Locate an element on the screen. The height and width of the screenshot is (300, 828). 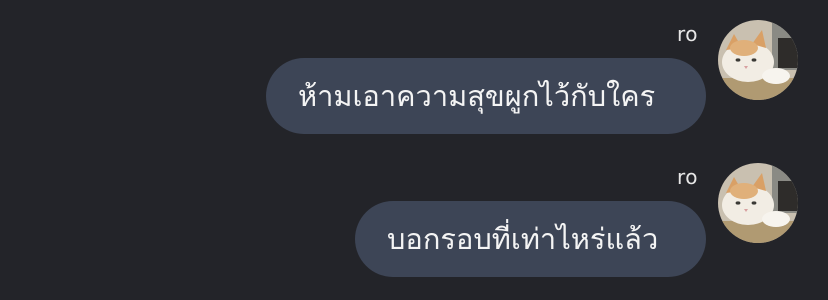
message-bubble: ห้ามเอาความสุขผูกไว้กับใคร is located at coordinates (486, 96).